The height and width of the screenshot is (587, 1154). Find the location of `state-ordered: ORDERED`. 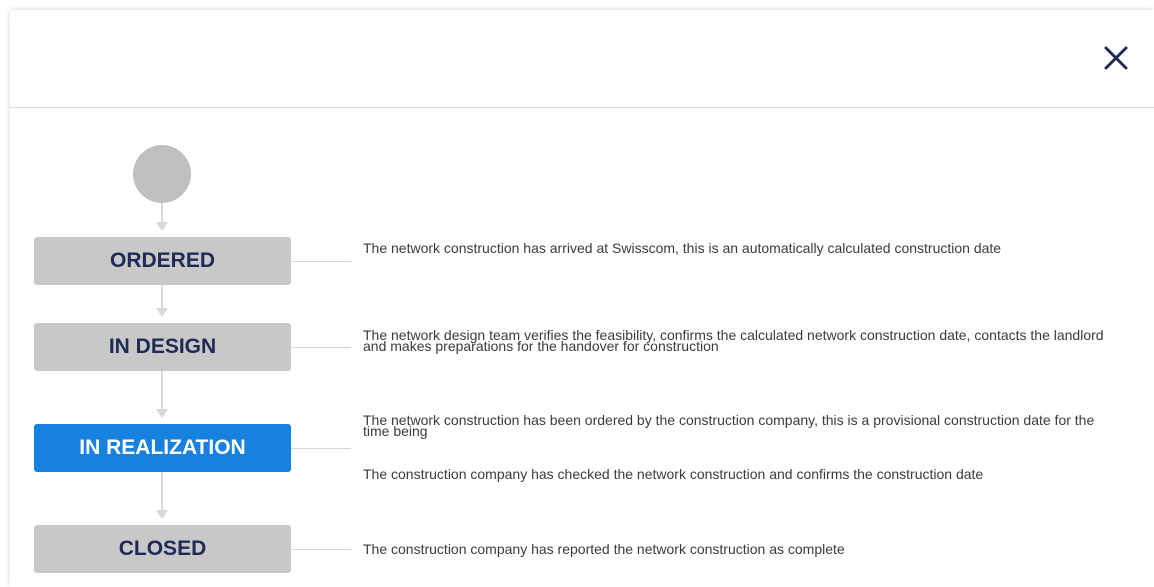

state-ordered: ORDERED is located at coordinates (162, 261).